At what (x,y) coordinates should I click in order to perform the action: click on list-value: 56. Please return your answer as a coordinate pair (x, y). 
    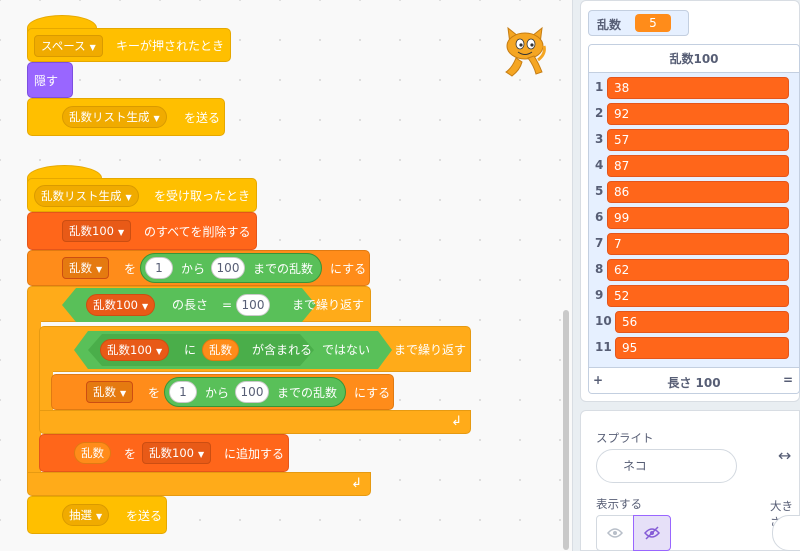
    Looking at the image, I should click on (702, 322).